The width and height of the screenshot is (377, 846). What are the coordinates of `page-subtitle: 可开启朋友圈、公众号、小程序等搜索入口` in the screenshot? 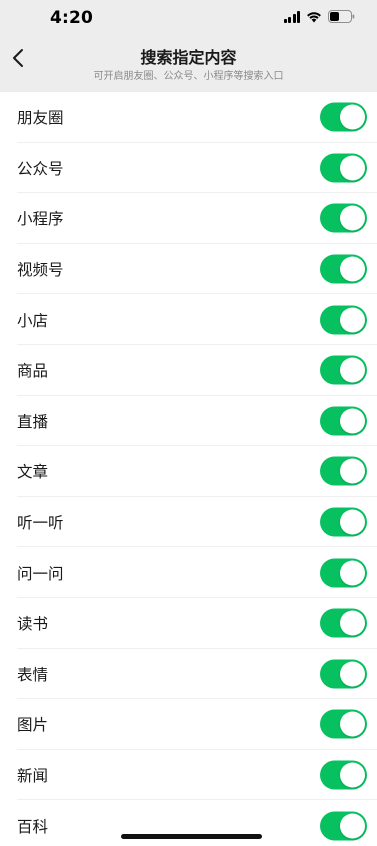 It's located at (188, 76).